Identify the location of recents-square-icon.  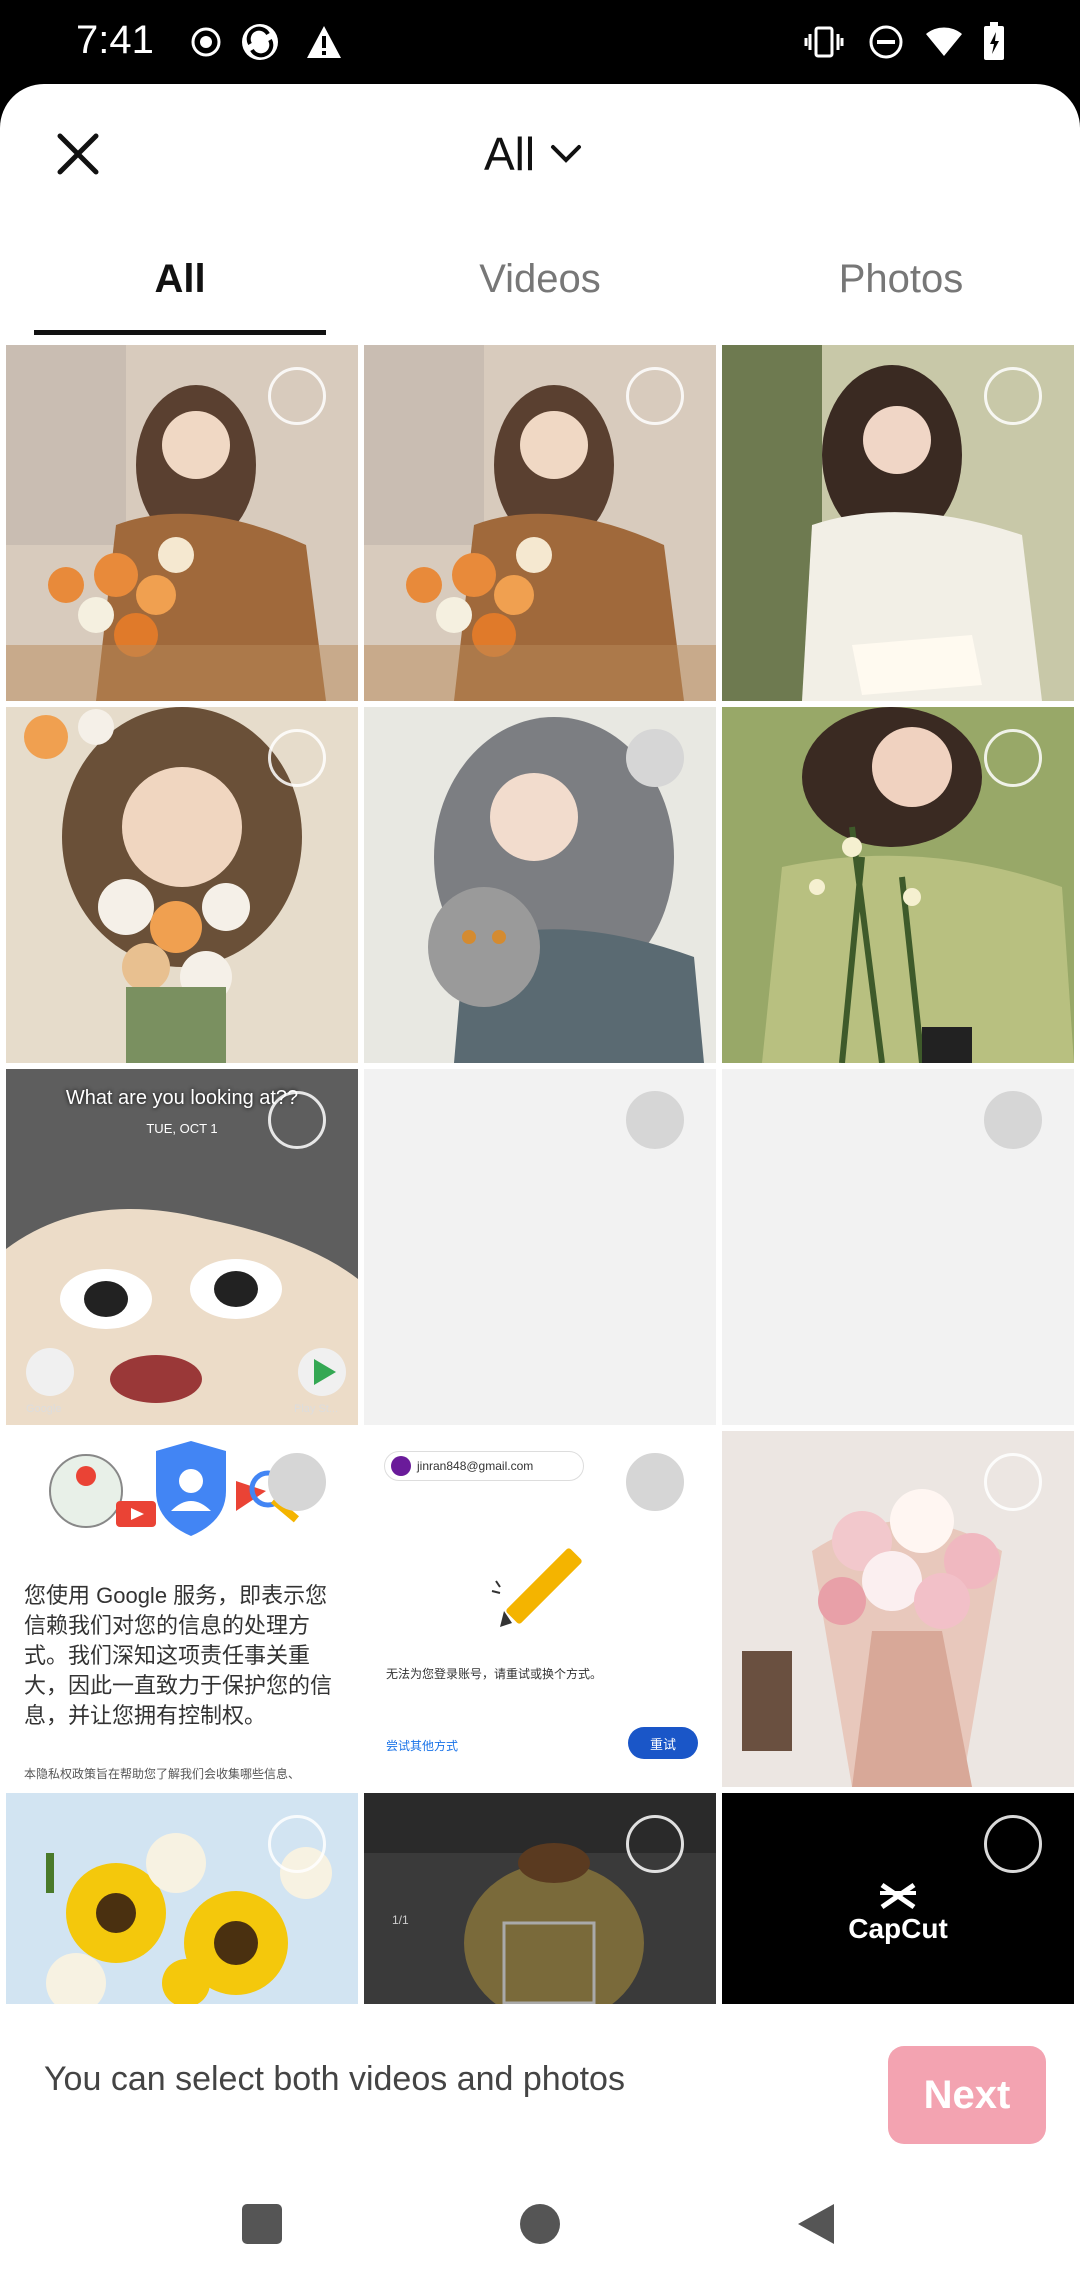
(262, 2224).